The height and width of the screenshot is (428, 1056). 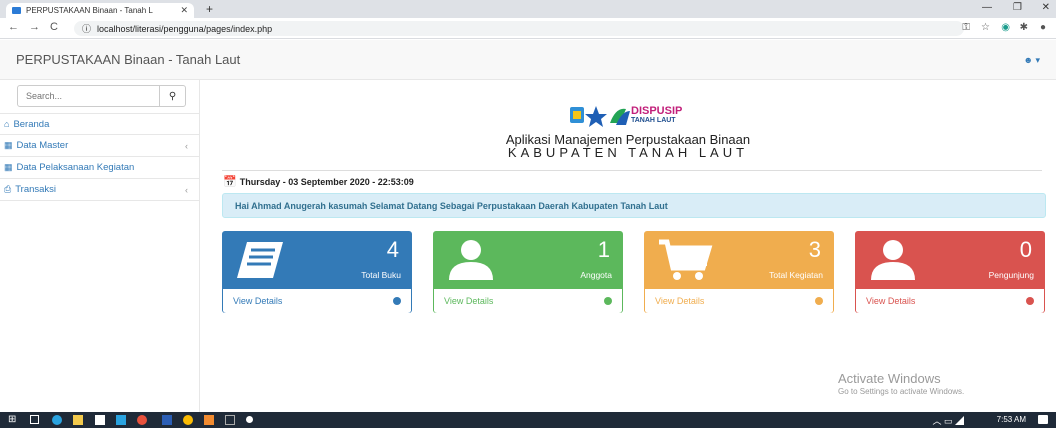 I want to click on sidebar-item-data-master: ▦ Data Master ‹, so click(x=100, y=146).